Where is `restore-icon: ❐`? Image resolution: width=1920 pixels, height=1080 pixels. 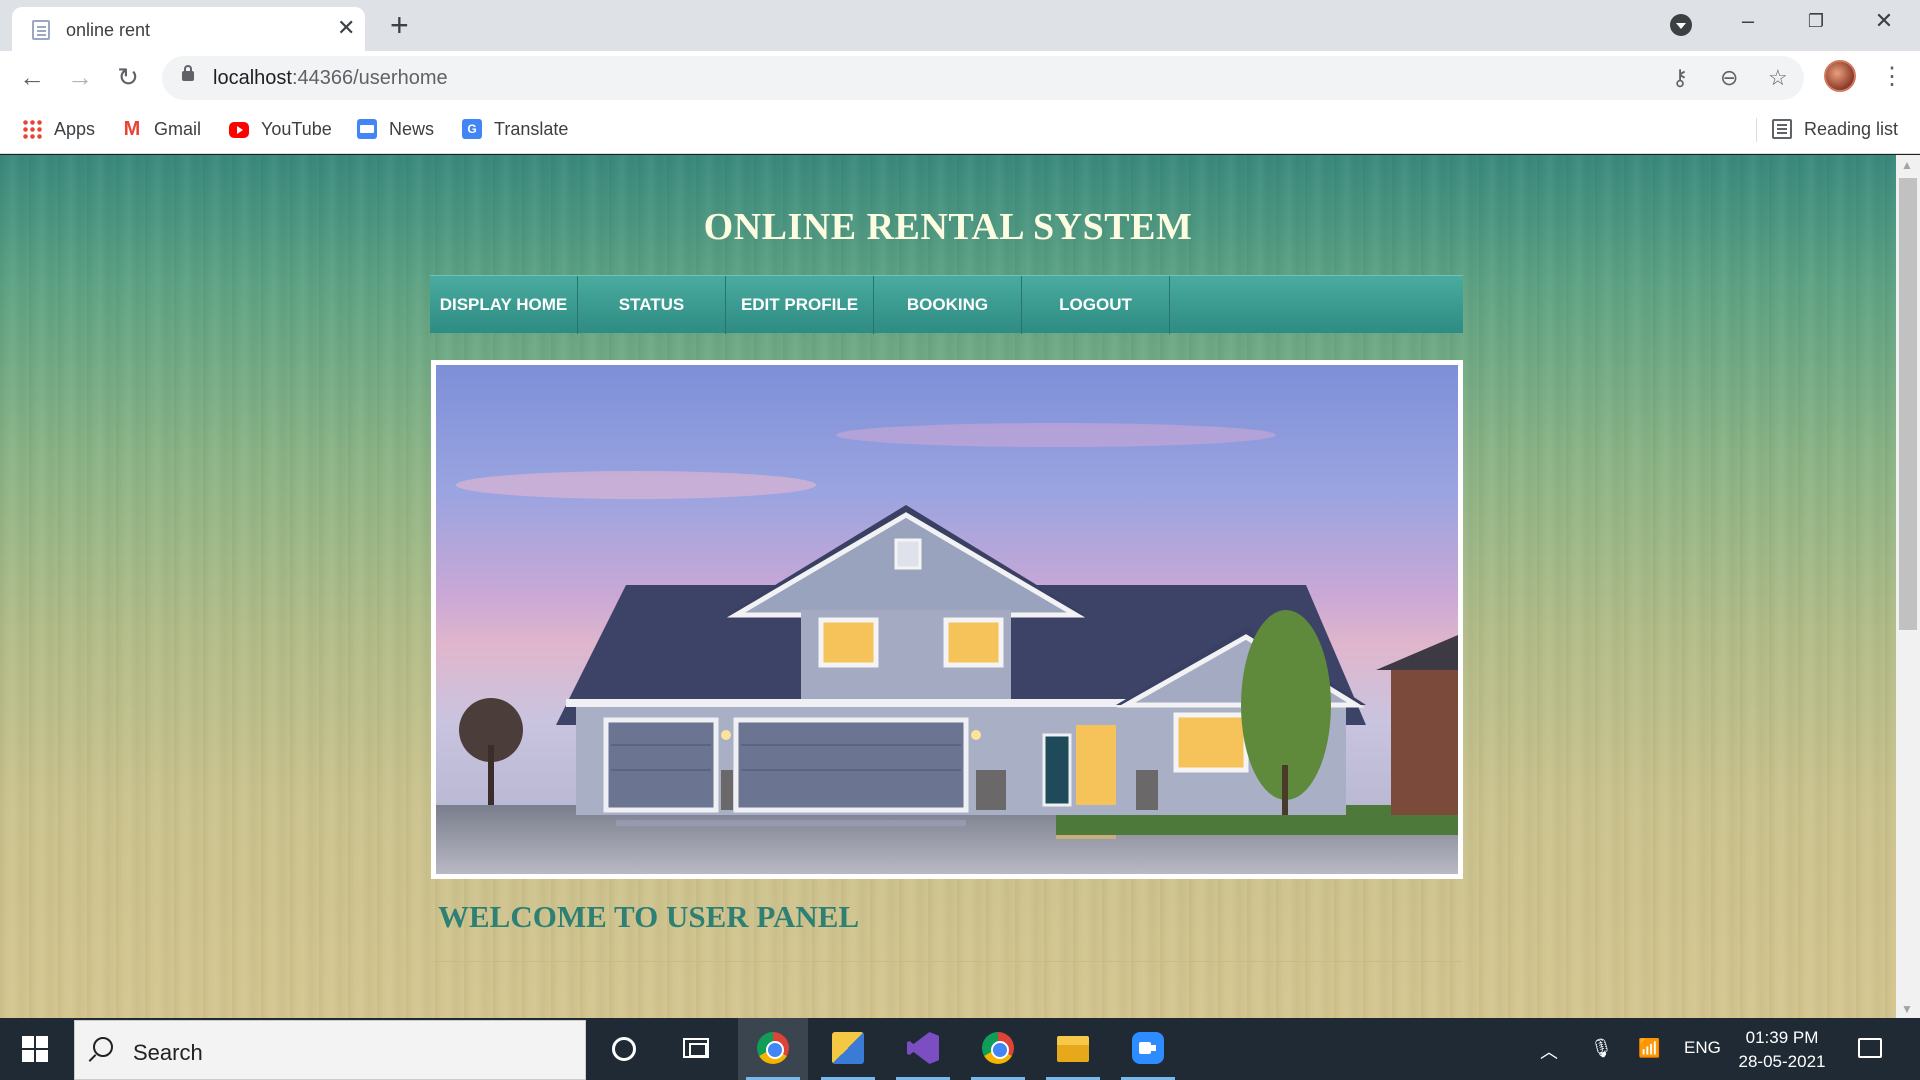 restore-icon: ❐ is located at coordinates (1816, 21).